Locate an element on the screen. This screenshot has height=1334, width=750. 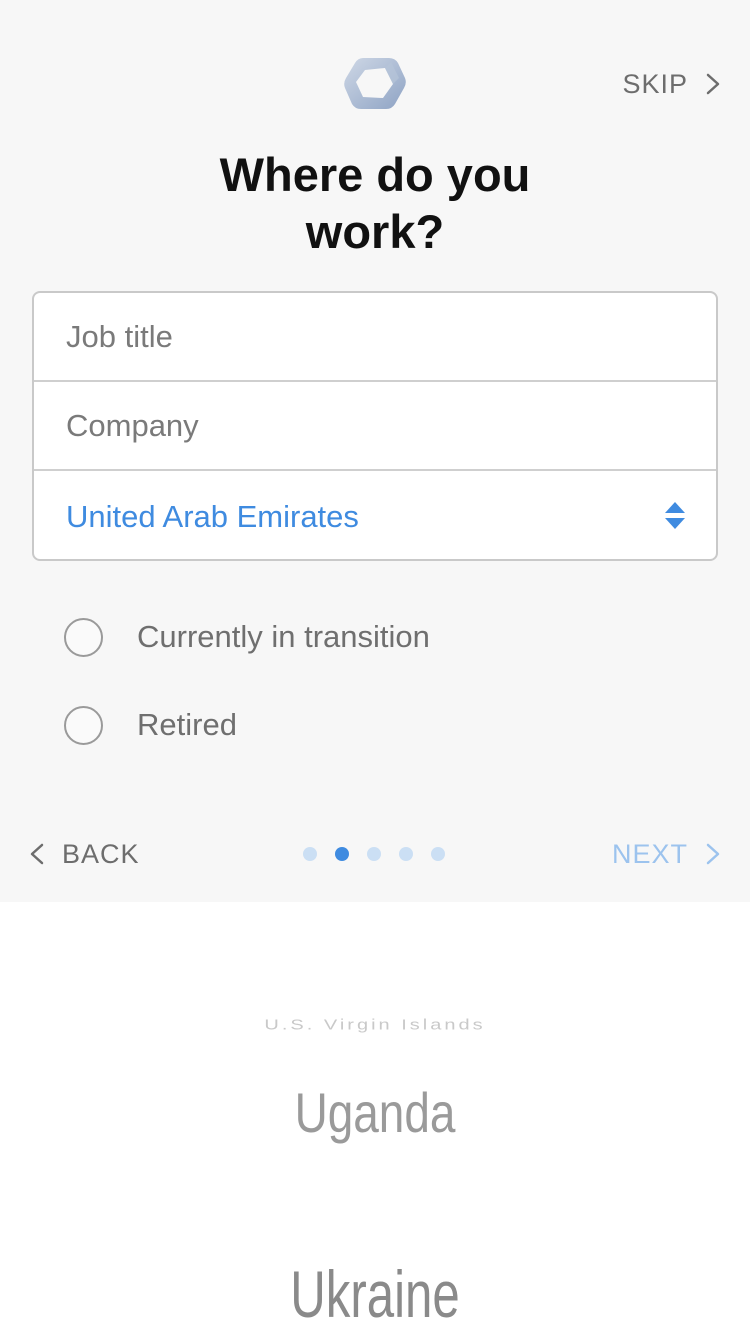
job-title-field is located at coordinates (375, 337).